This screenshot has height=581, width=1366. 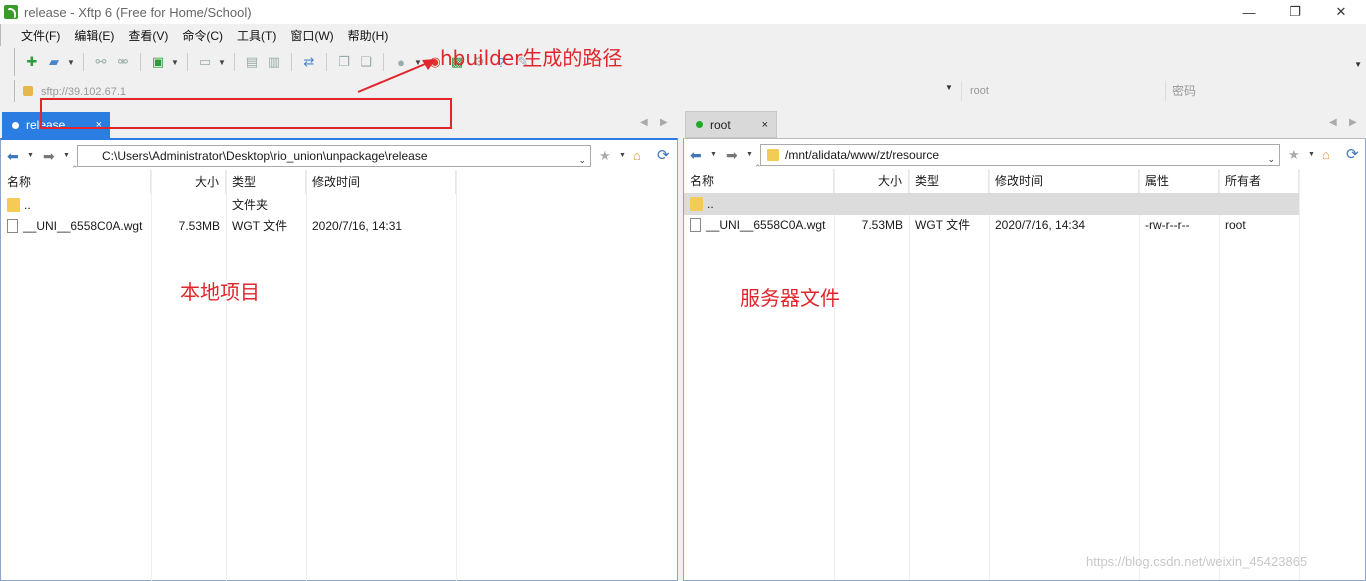 What do you see at coordinates (158, 62) in the screenshot?
I see `properties-icon: ▣` at bounding box center [158, 62].